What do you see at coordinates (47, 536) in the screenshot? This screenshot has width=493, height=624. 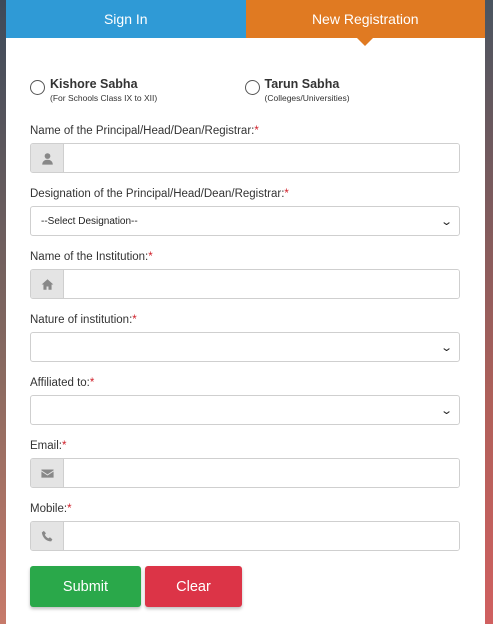 I see `phone-icon` at bounding box center [47, 536].